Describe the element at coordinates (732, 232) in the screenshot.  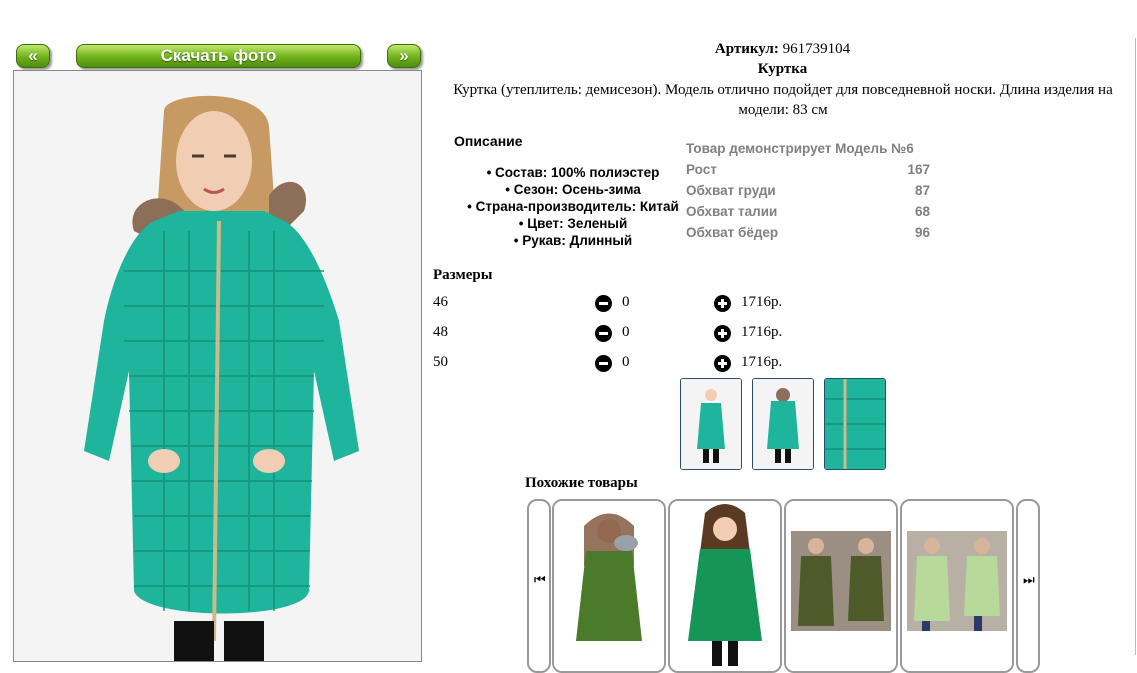
I see `measure-label: Обхват бёдер` at that location.